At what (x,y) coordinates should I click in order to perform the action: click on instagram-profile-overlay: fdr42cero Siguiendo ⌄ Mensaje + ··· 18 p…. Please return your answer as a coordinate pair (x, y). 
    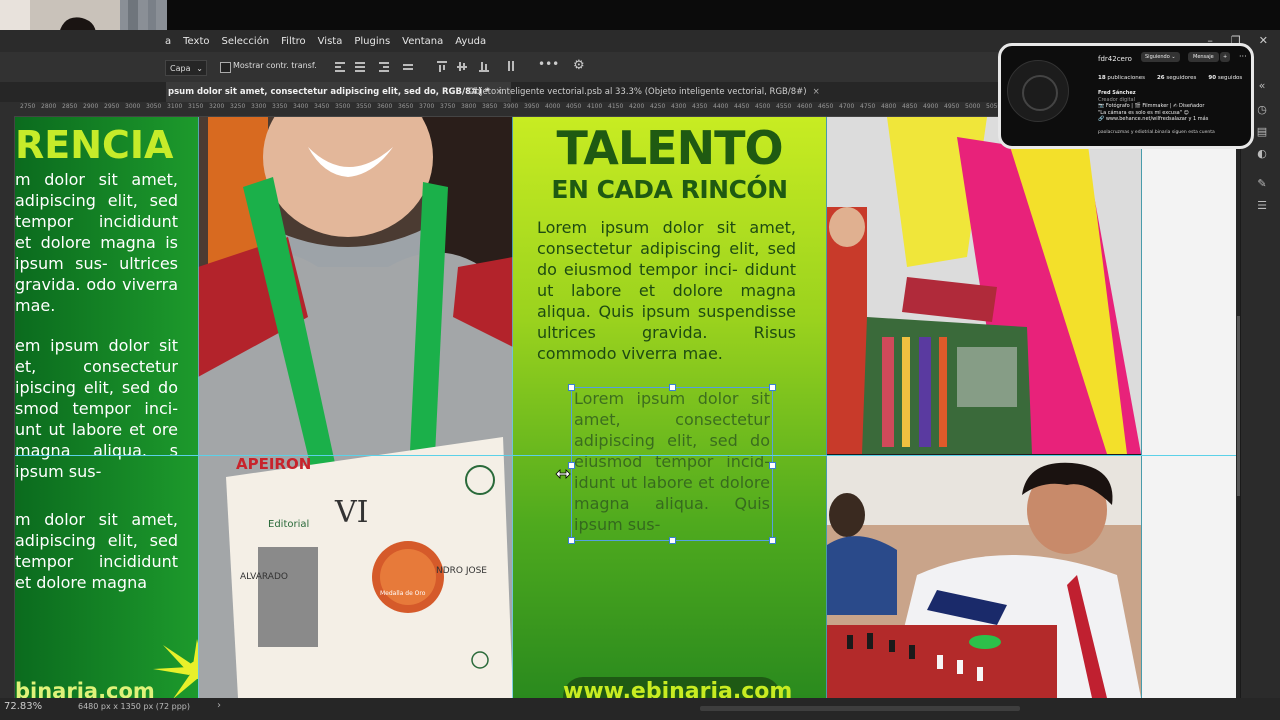
    Looking at the image, I should click on (1126, 96).